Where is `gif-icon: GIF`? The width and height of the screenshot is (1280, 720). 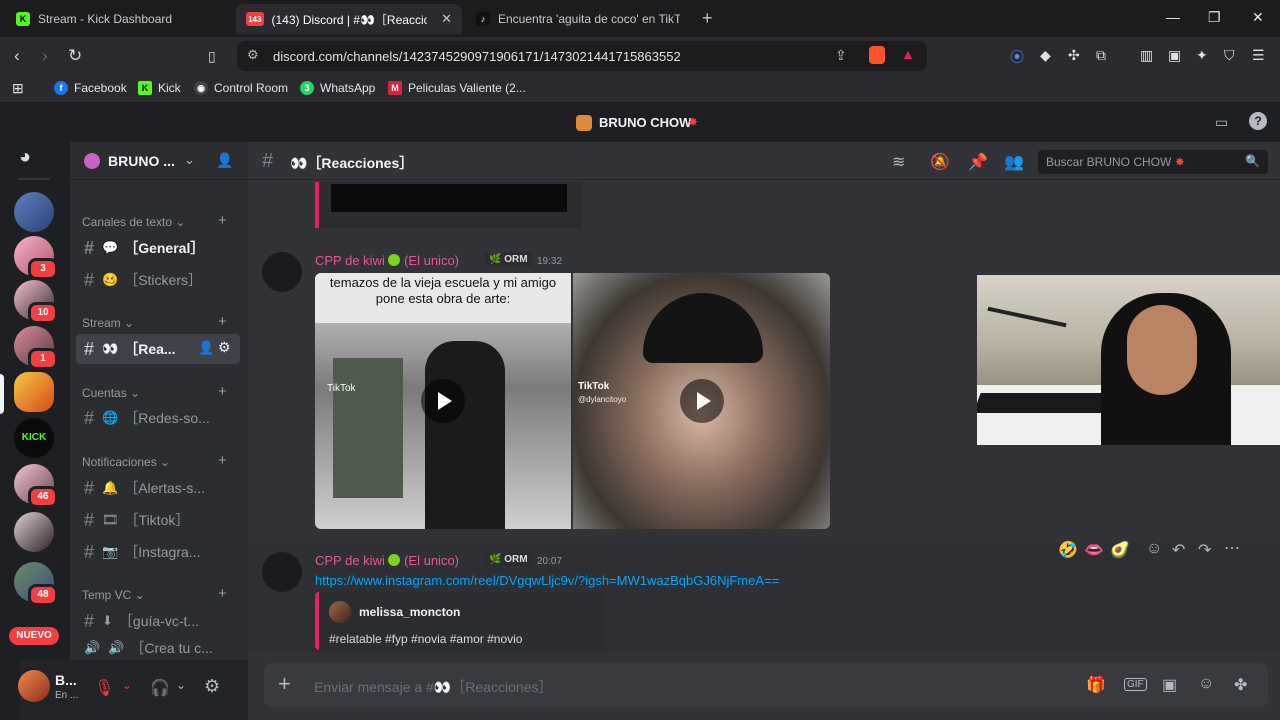
gif-icon: GIF is located at coordinates (1135, 684).